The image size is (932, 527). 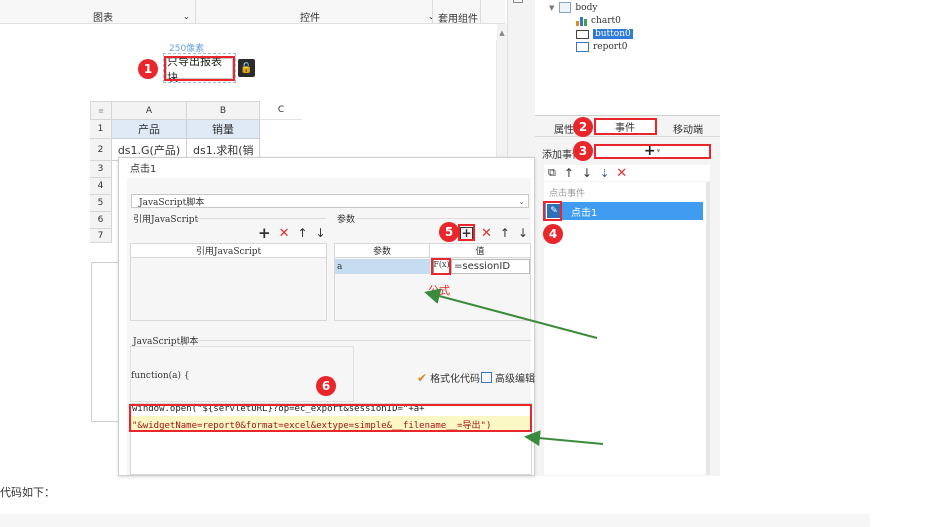 What do you see at coordinates (148, 69) in the screenshot?
I see `step-badge-1: 1` at bounding box center [148, 69].